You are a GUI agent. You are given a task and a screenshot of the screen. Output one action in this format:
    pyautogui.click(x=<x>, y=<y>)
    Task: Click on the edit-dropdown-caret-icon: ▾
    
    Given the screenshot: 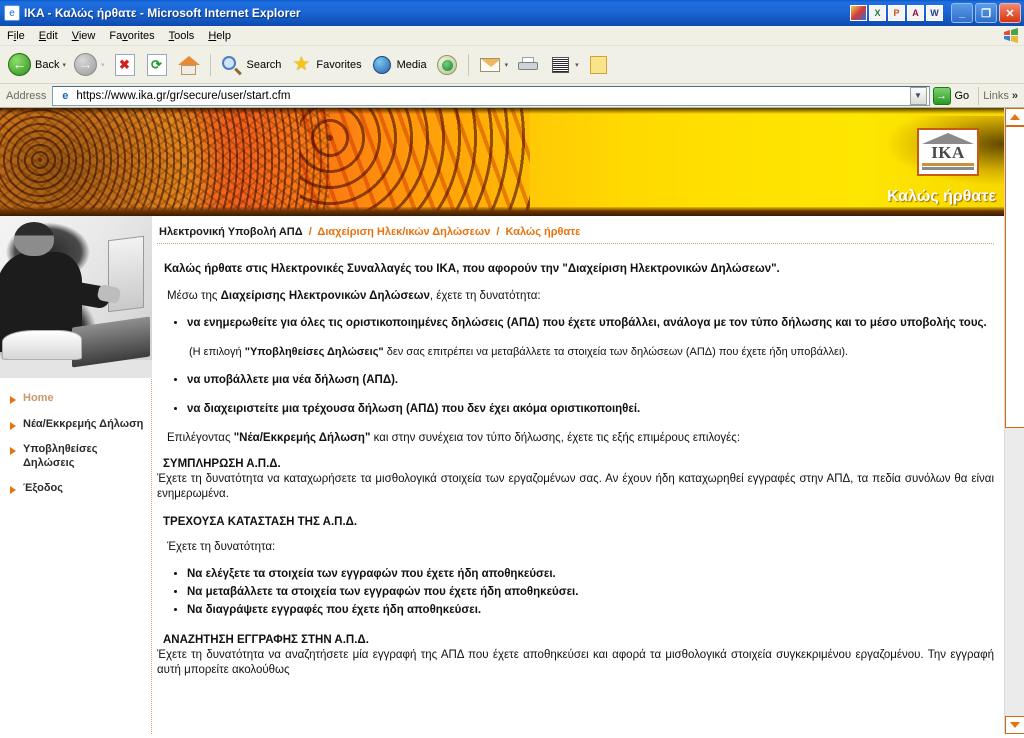 What is the action you would take?
    pyautogui.click(x=577, y=65)
    